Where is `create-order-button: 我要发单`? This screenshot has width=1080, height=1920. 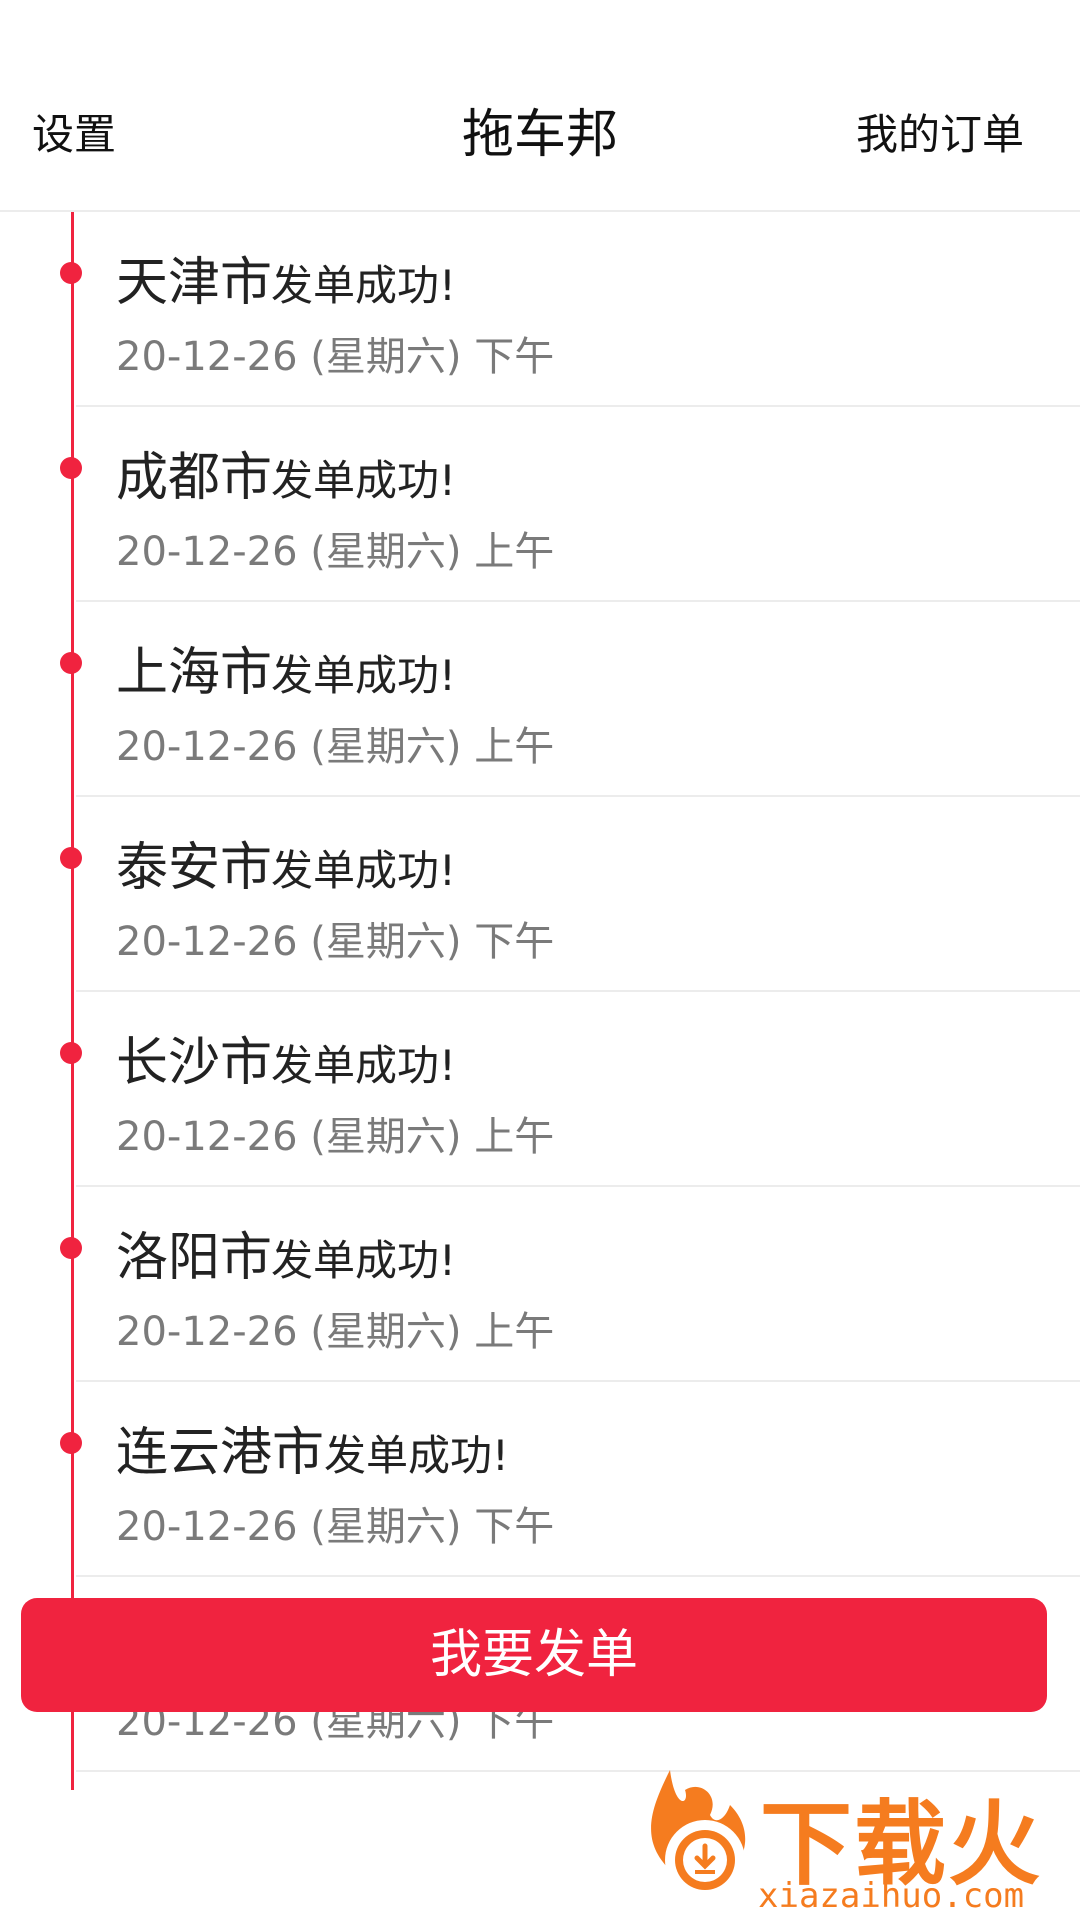 create-order-button: 我要发单 is located at coordinates (534, 1655).